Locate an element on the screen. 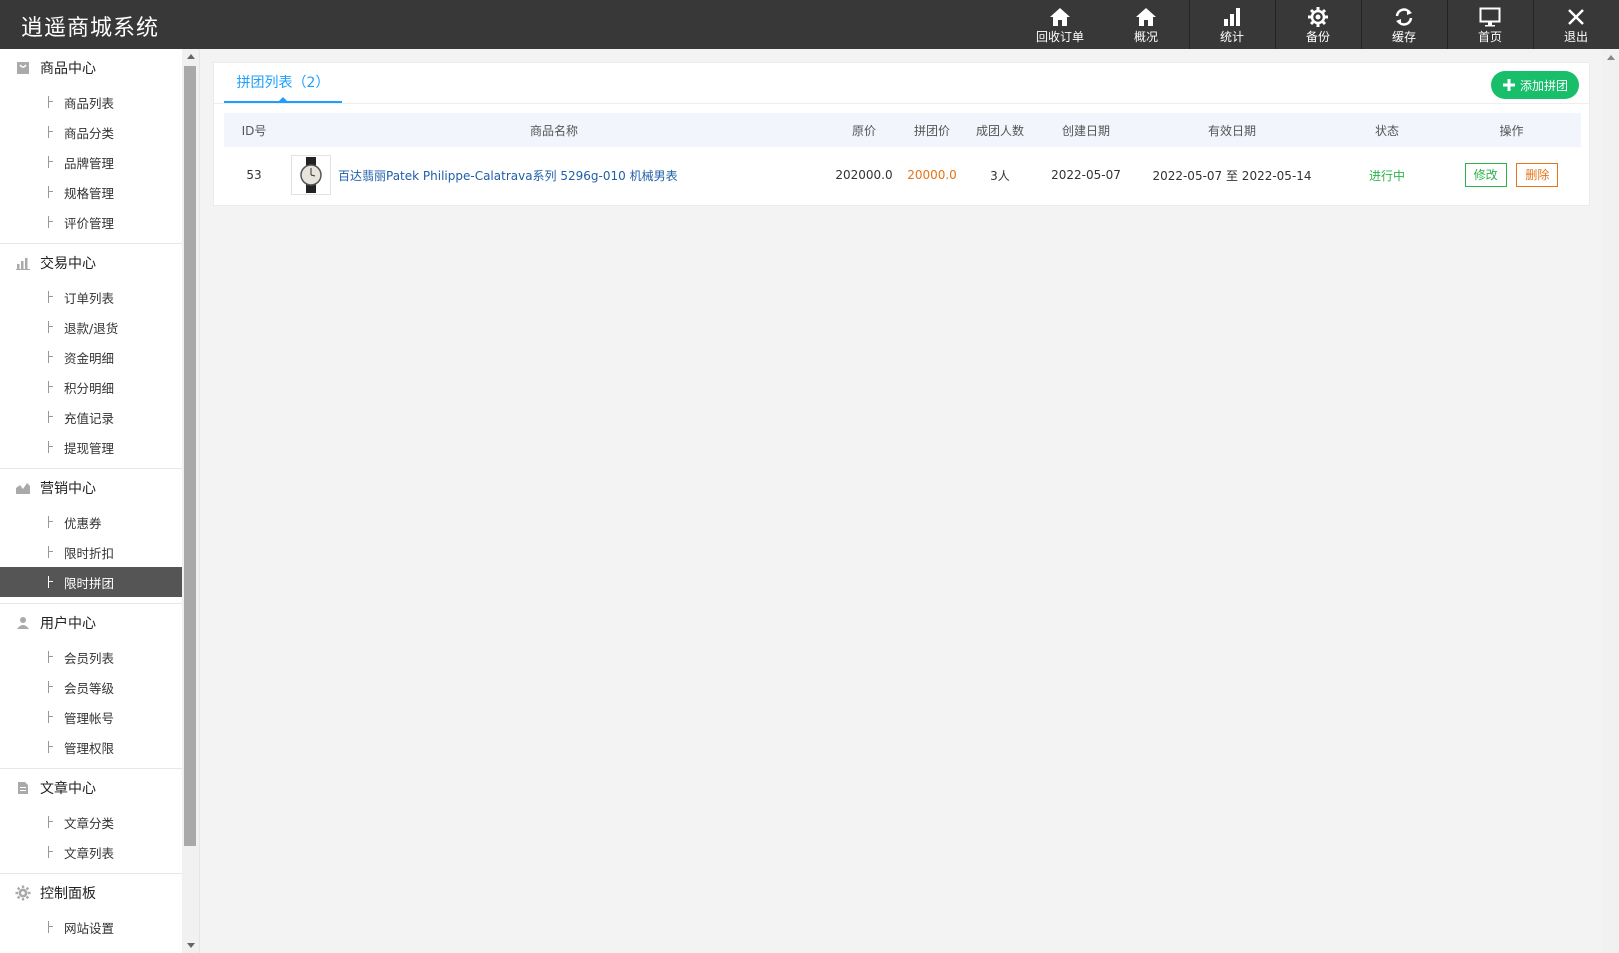 The height and width of the screenshot is (953, 1619). sidebar-scroll-thumb is located at coordinates (190, 456).